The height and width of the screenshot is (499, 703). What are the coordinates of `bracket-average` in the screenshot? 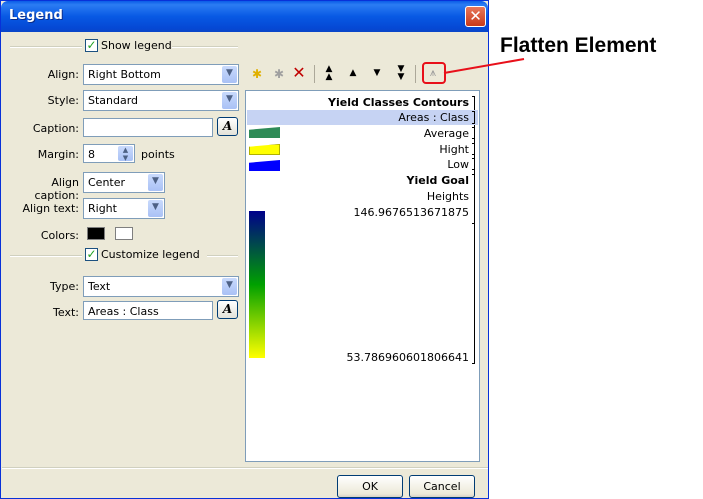 It's located at (473, 133).